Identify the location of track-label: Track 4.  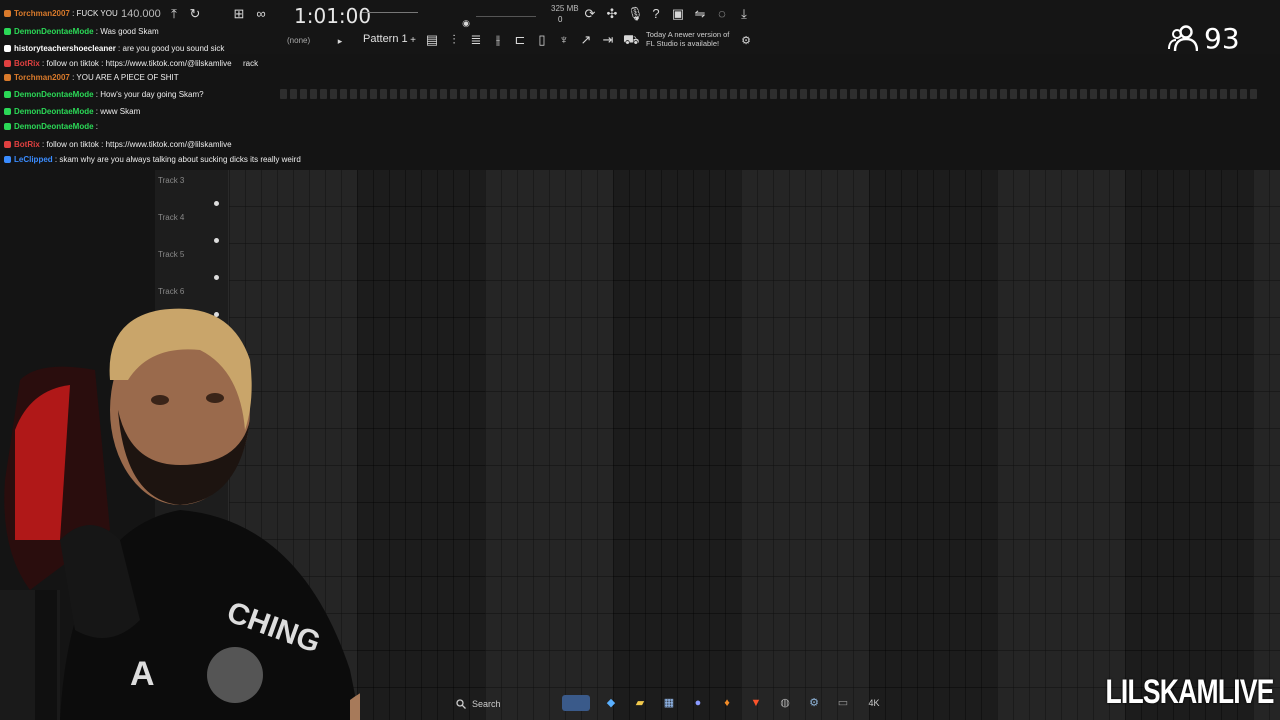
(171, 217).